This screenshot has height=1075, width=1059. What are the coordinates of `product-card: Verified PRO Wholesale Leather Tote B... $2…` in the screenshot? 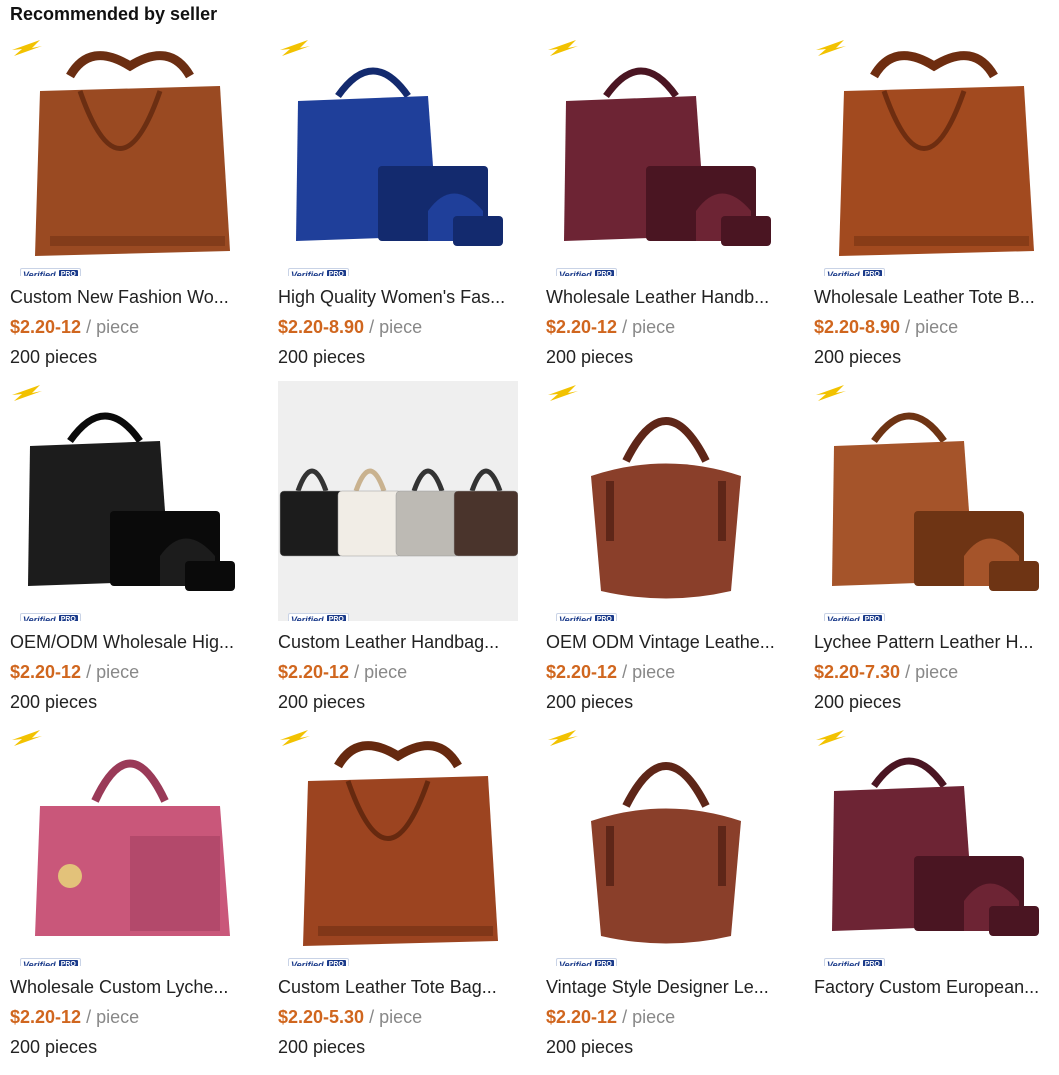 It's located at (934, 208).